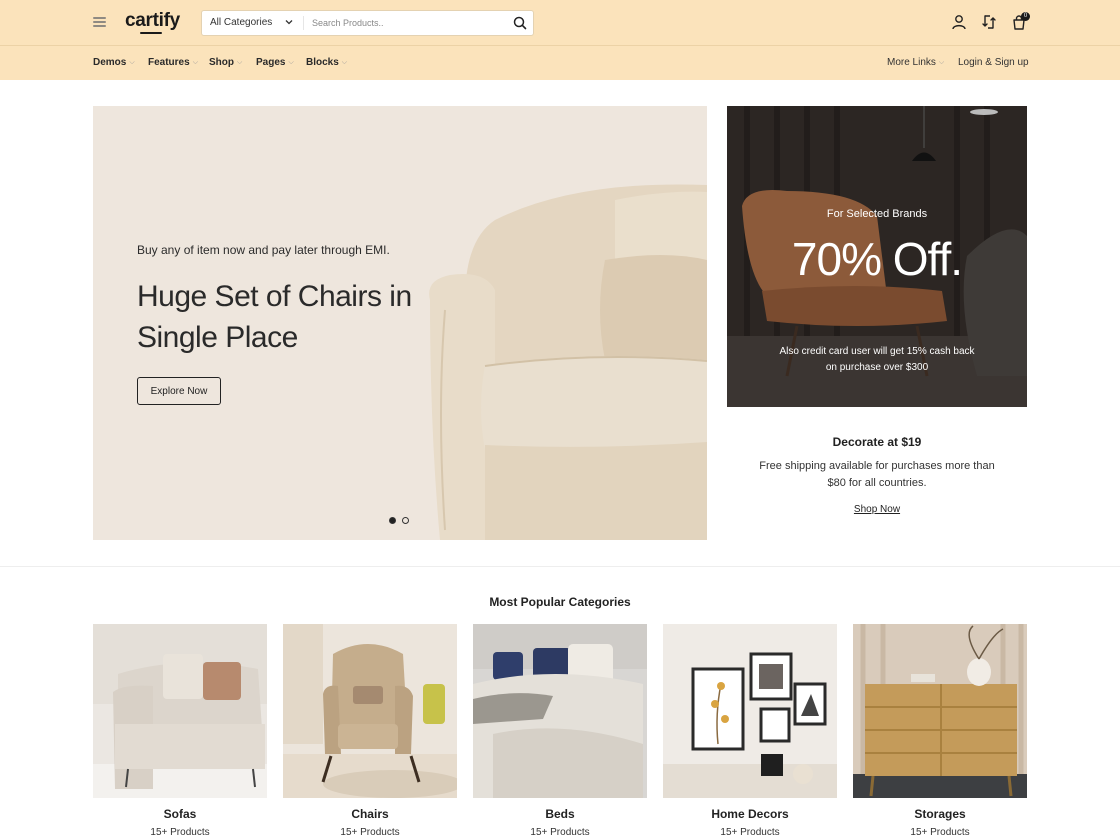 The width and height of the screenshot is (1120, 840). I want to click on nav-label: Features, so click(169, 62).